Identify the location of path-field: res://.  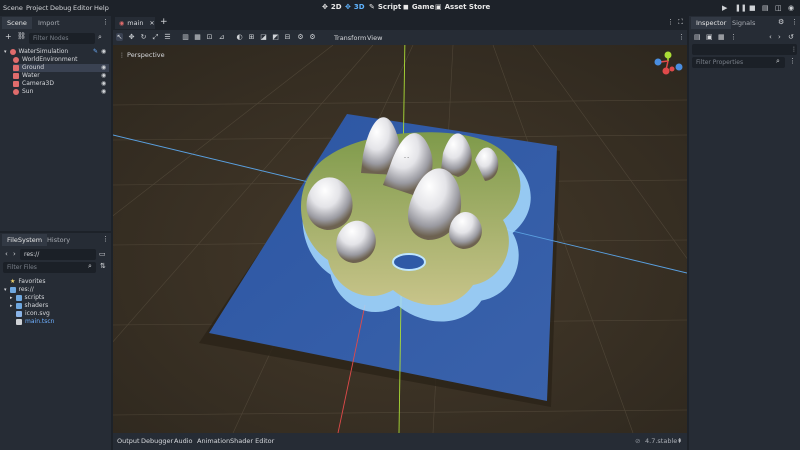
(58, 254).